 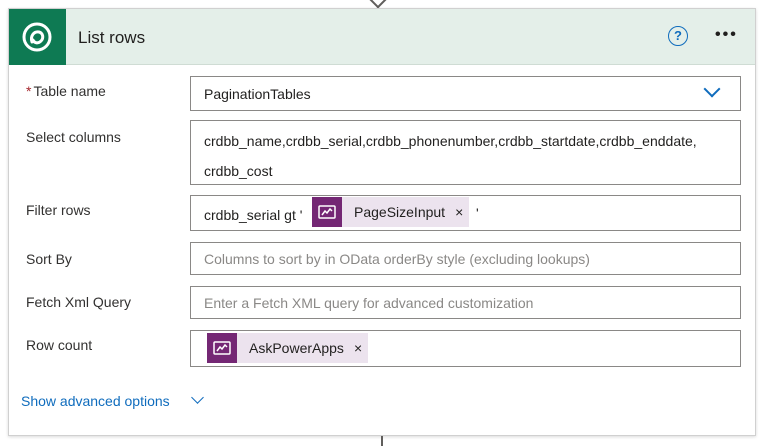 I want to click on filter-rows-input: crdbb_serial gt ' PageSizeInput × ', so click(x=465, y=213).